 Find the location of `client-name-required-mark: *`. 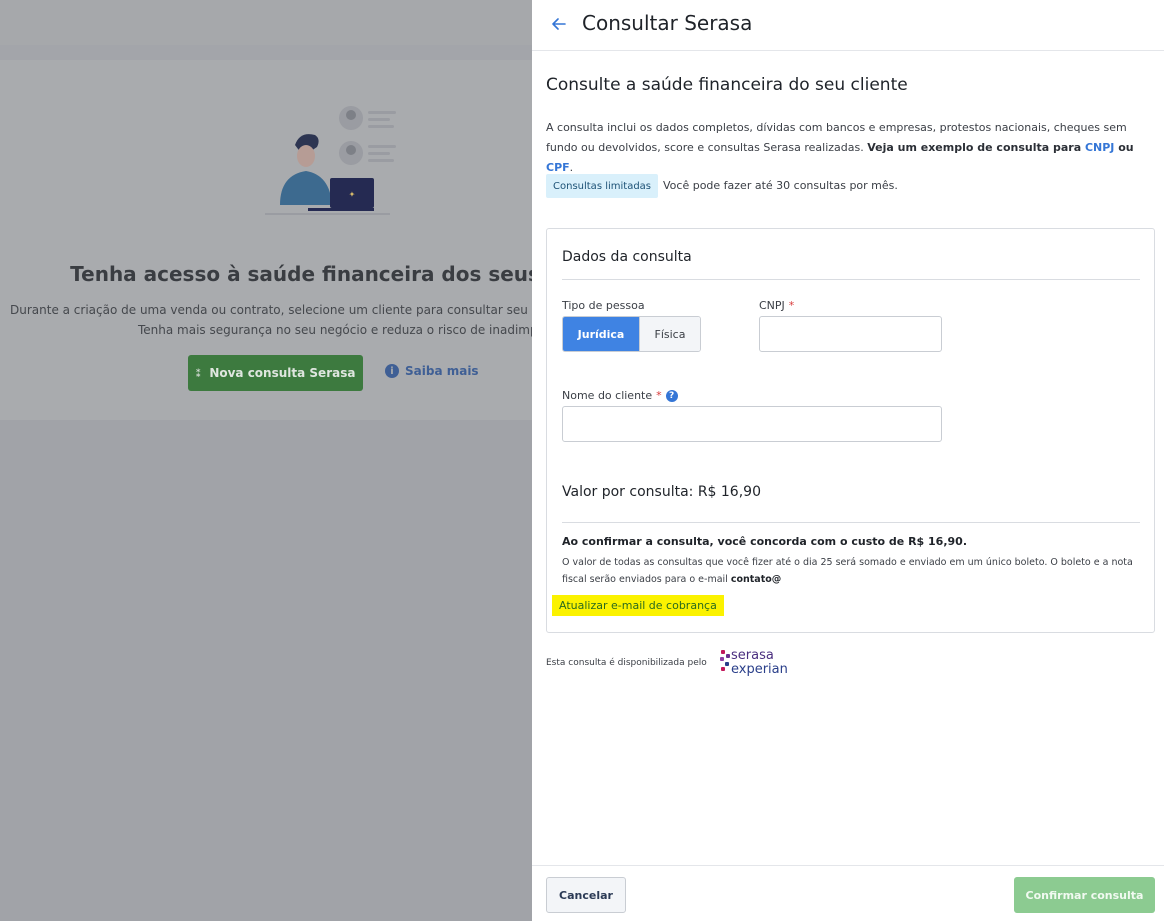

client-name-required-mark: * is located at coordinates (659, 395).